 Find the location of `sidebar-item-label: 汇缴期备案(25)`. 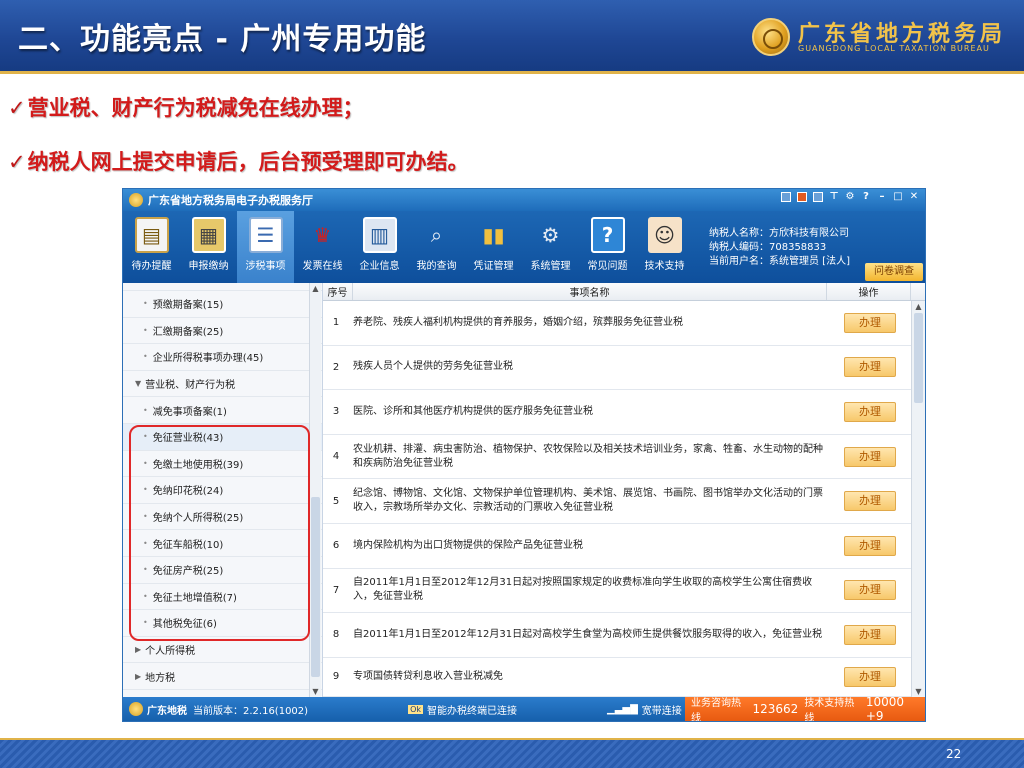

sidebar-item-label: 汇缴期备案(25) is located at coordinates (188, 332).